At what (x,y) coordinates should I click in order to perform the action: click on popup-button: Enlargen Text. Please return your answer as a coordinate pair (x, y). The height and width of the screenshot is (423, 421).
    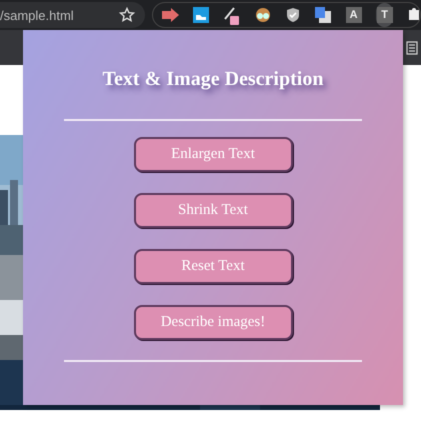
    Looking at the image, I should click on (213, 154).